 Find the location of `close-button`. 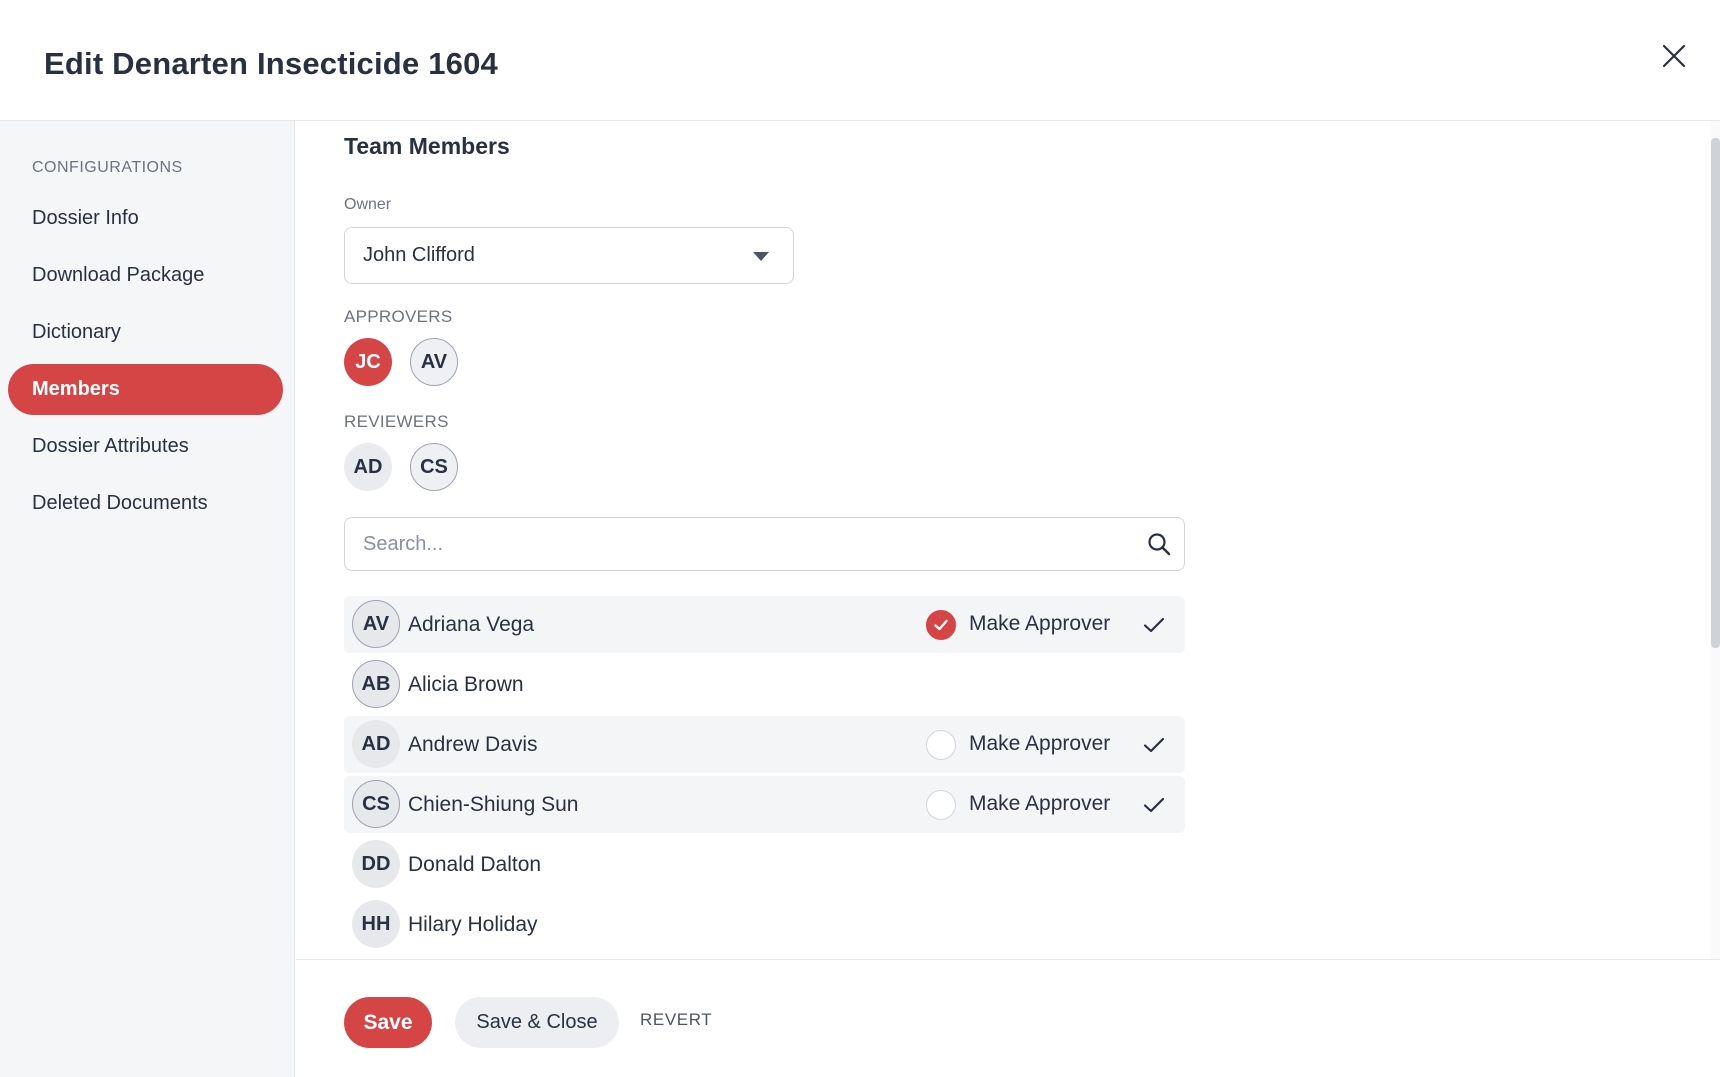

close-button is located at coordinates (1674, 56).